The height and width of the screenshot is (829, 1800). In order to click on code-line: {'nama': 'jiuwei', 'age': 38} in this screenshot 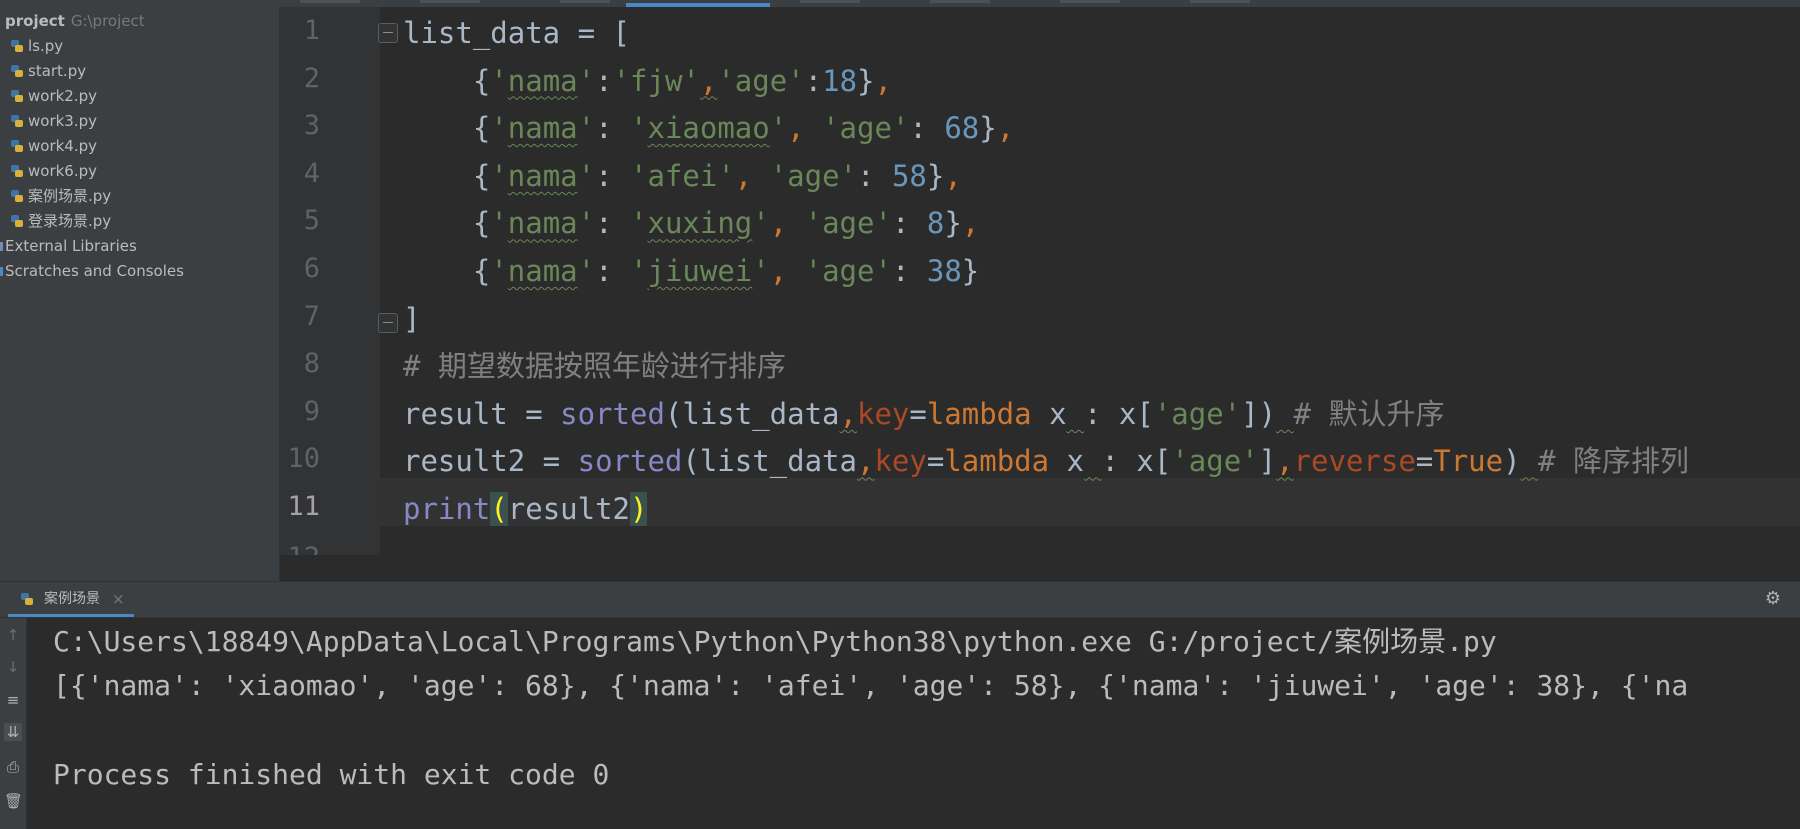, I will do `click(691, 271)`.